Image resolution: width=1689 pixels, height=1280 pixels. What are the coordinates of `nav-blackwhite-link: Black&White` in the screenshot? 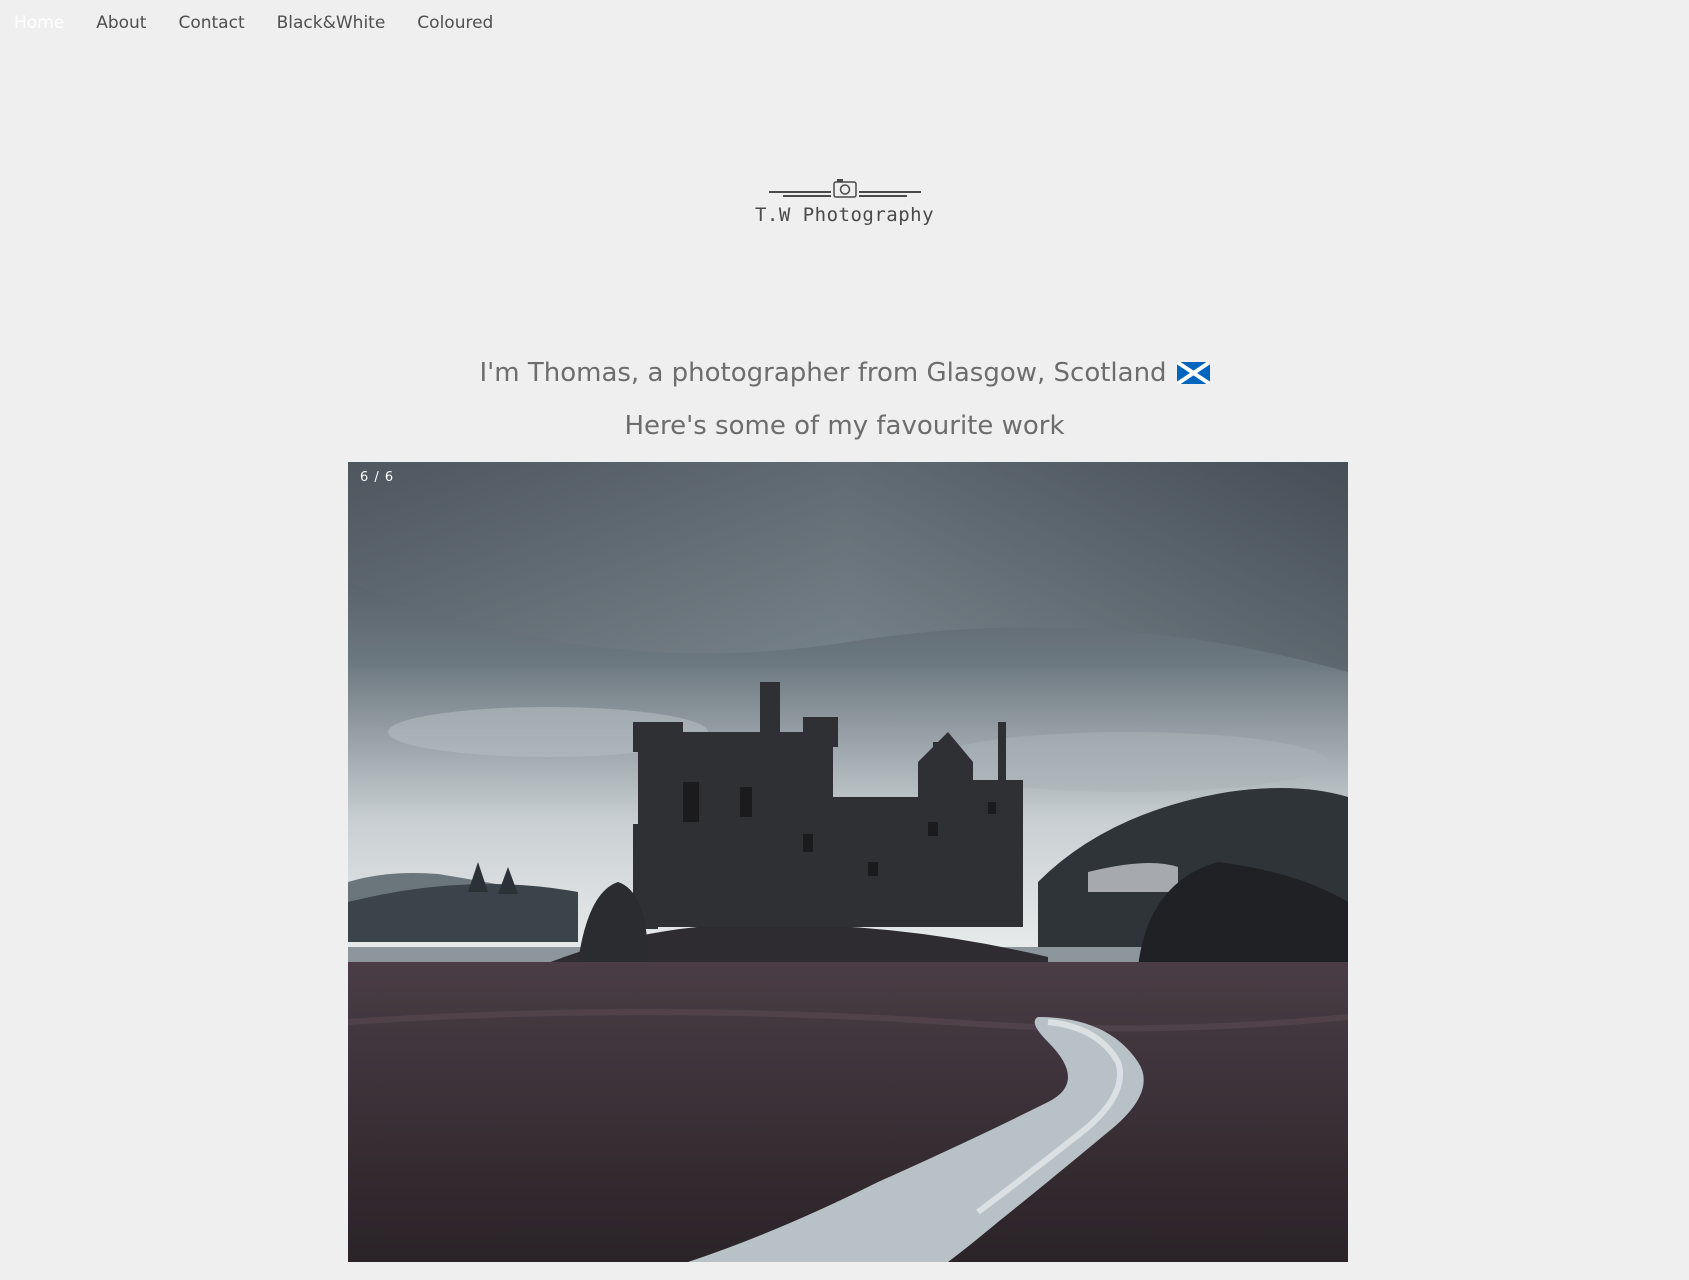 It's located at (331, 23).